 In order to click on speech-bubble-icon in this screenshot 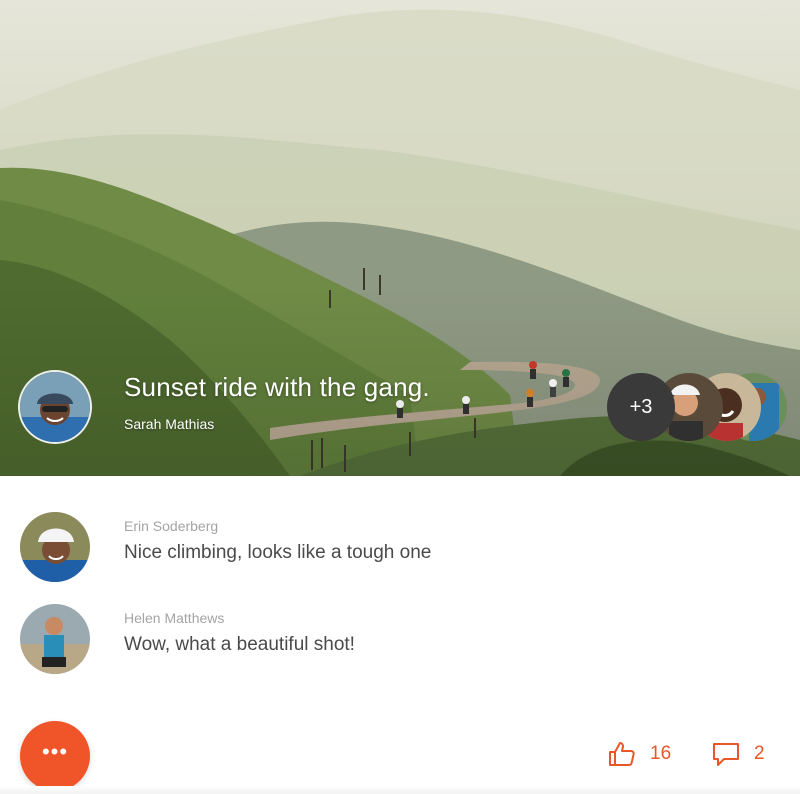, I will do `click(726, 754)`.